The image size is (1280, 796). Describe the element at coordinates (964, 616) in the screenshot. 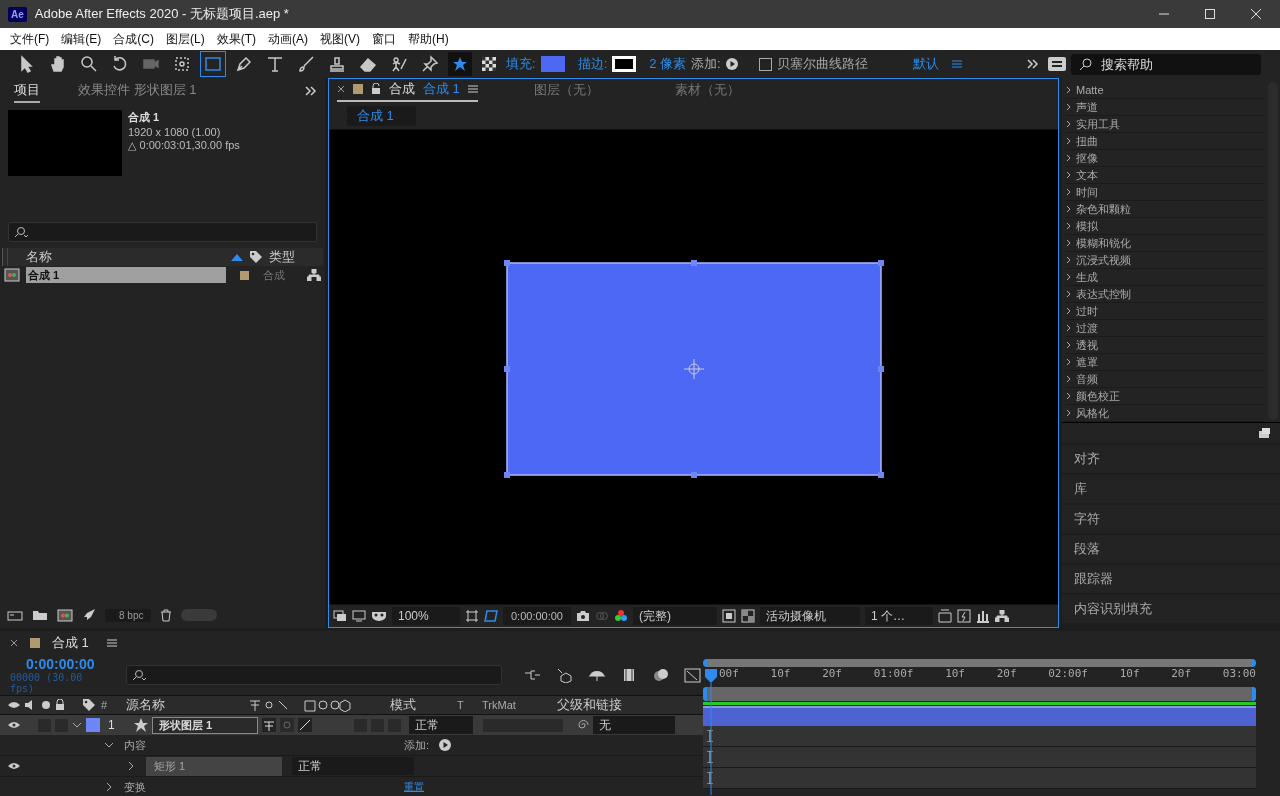

I see `fast-preview-icon` at that location.